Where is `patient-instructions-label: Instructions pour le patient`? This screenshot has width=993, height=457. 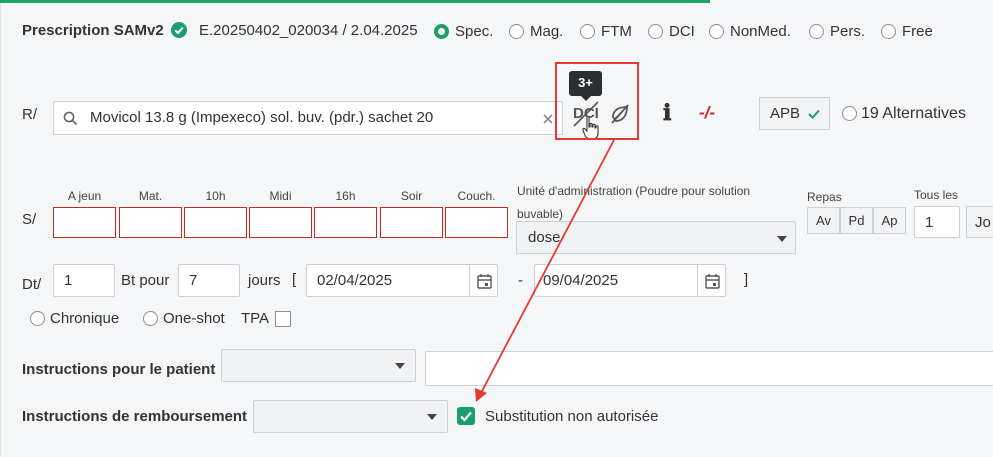
patient-instructions-label: Instructions pour le patient is located at coordinates (119, 369).